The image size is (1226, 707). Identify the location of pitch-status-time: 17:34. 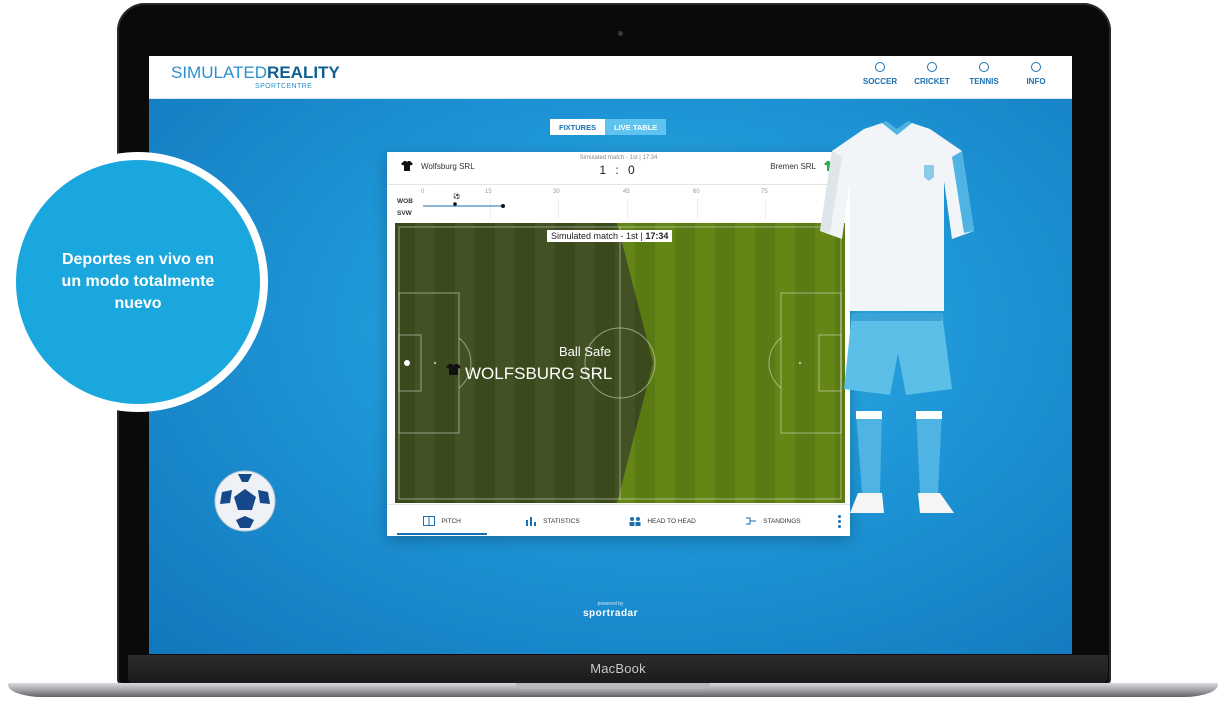
(657, 236).